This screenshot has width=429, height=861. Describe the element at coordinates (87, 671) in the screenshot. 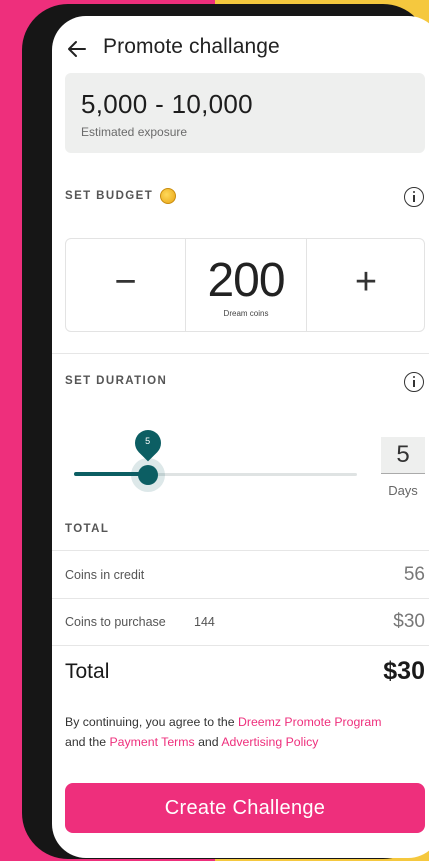

I see `total-label: Total` at that location.